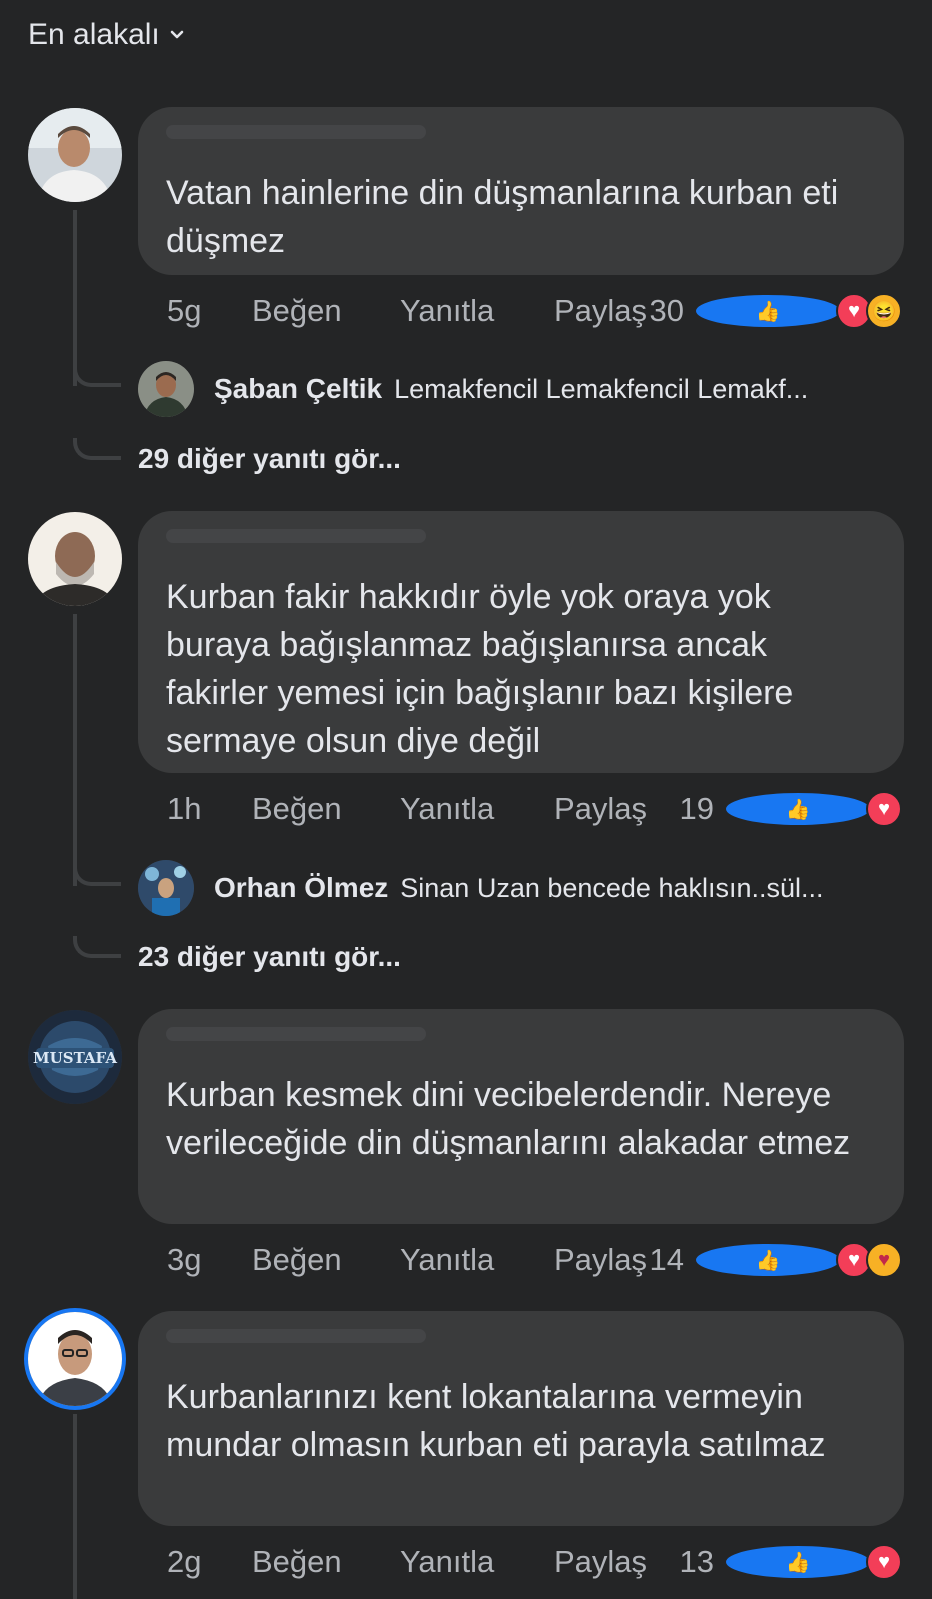 This screenshot has height=1599, width=932. Describe the element at coordinates (301, 888) in the screenshot. I see `reply-author: Orhan Ölmez` at that location.